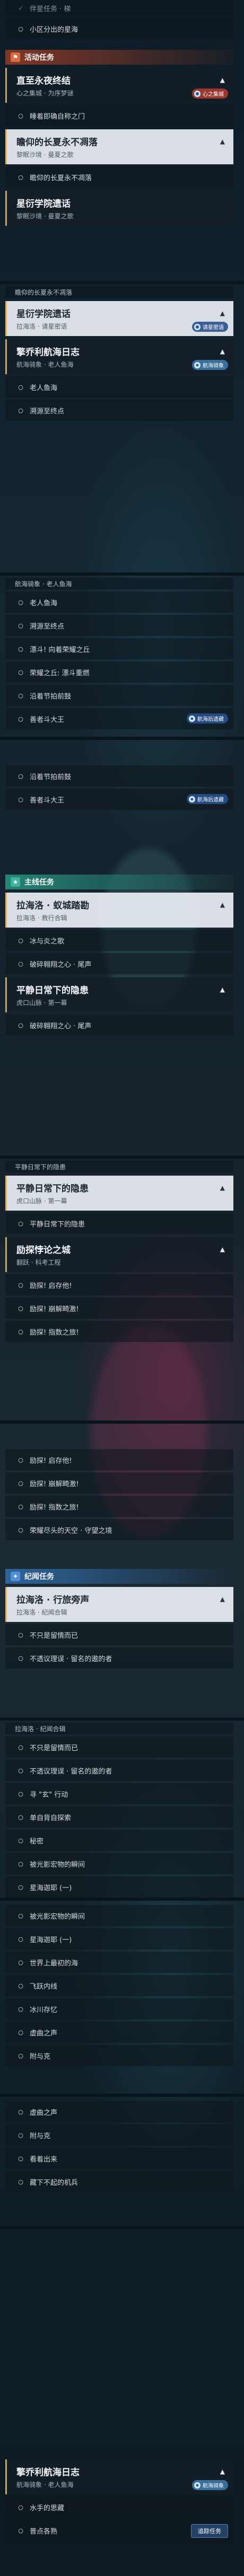  What do you see at coordinates (119, 318) in the screenshot?
I see `quest-card: 星衍学院遗话 拉海洛 · 请星密语 ▲ ● 请星密语` at bounding box center [119, 318].